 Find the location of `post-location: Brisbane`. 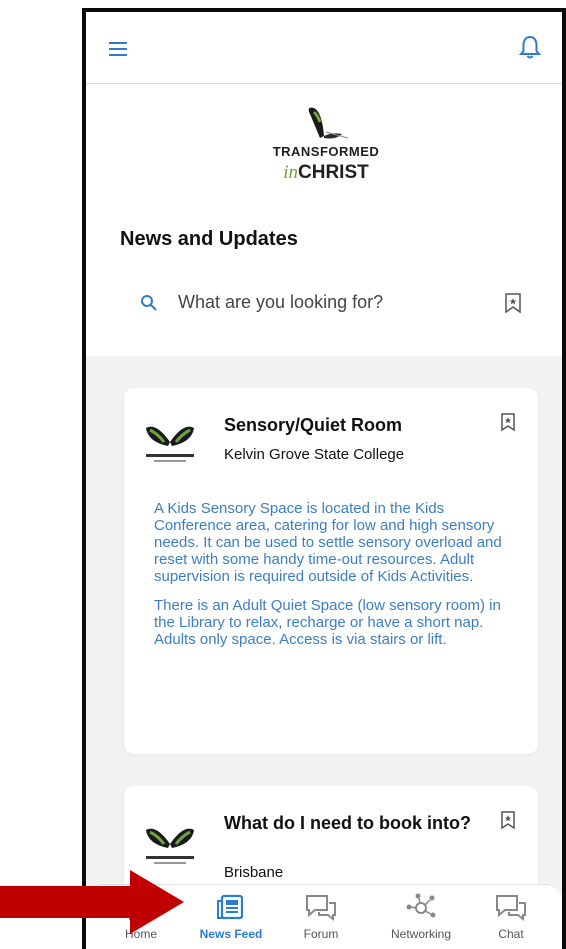

post-location: Brisbane is located at coordinates (254, 872).